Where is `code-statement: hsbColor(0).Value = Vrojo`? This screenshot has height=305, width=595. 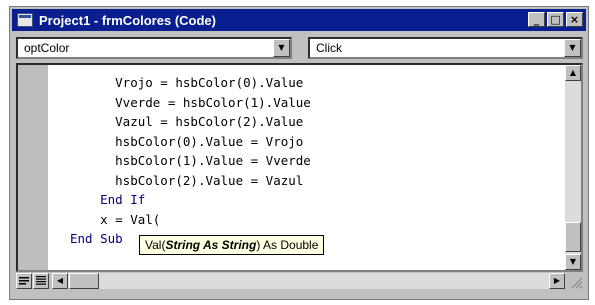 code-statement: hsbColor(0).Value = Vrojo is located at coordinates (209, 141).